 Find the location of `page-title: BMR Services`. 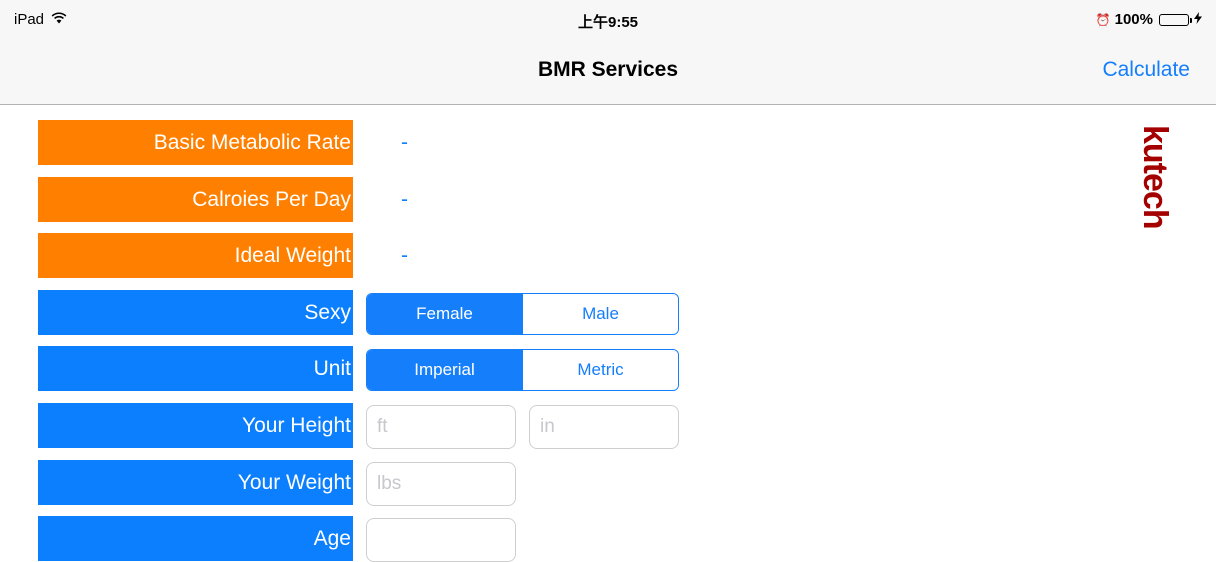

page-title: BMR Services is located at coordinates (608, 69).